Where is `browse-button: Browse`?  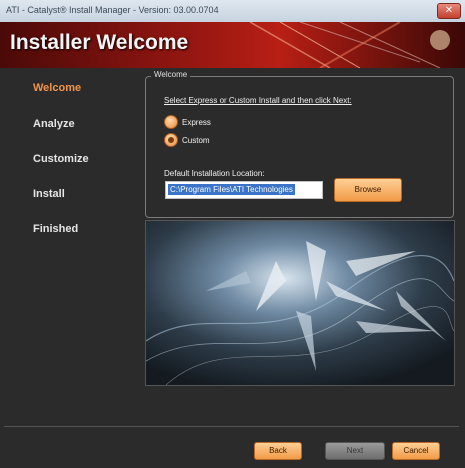
browse-button: Browse is located at coordinates (368, 190).